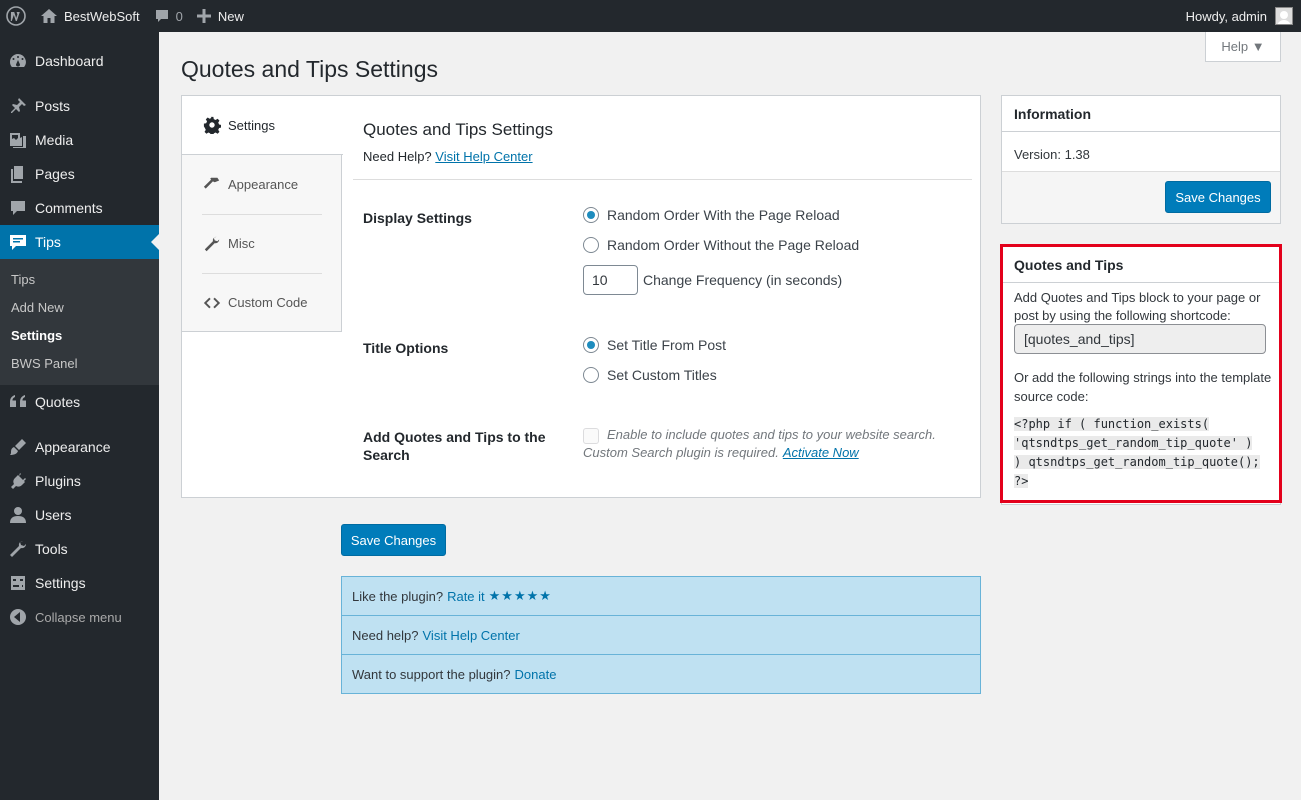 The height and width of the screenshot is (800, 1301). What do you see at coordinates (591, 345) in the screenshot?
I see `radio-title-from-post` at bounding box center [591, 345].